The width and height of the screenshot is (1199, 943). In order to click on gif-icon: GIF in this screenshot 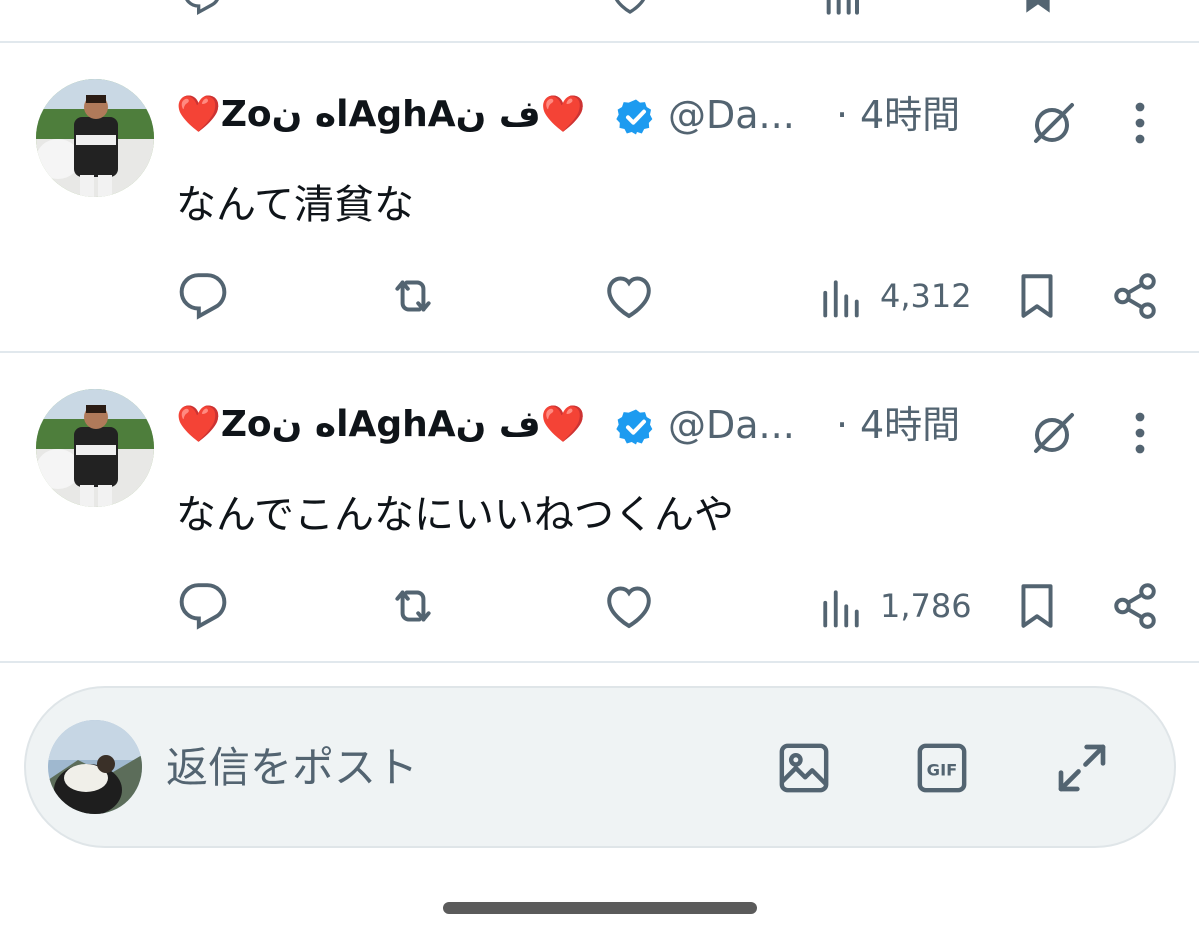, I will do `click(942, 768)`.